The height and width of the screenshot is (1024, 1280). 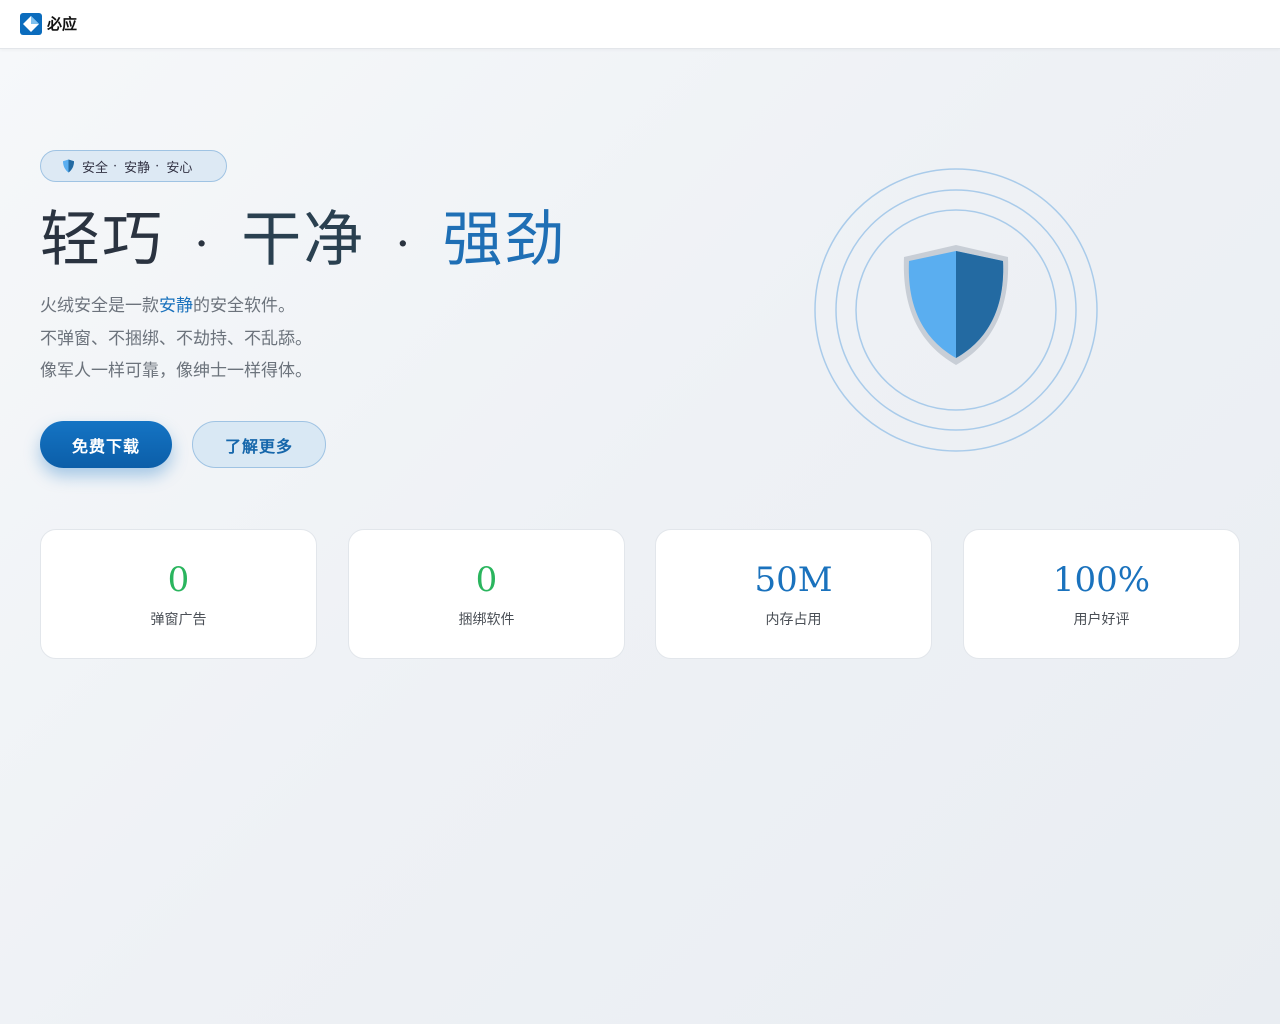 What do you see at coordinates (244, 306) in the screenshot?
I see `description-text: 的安全软件。` at bounding box center [244, 306].